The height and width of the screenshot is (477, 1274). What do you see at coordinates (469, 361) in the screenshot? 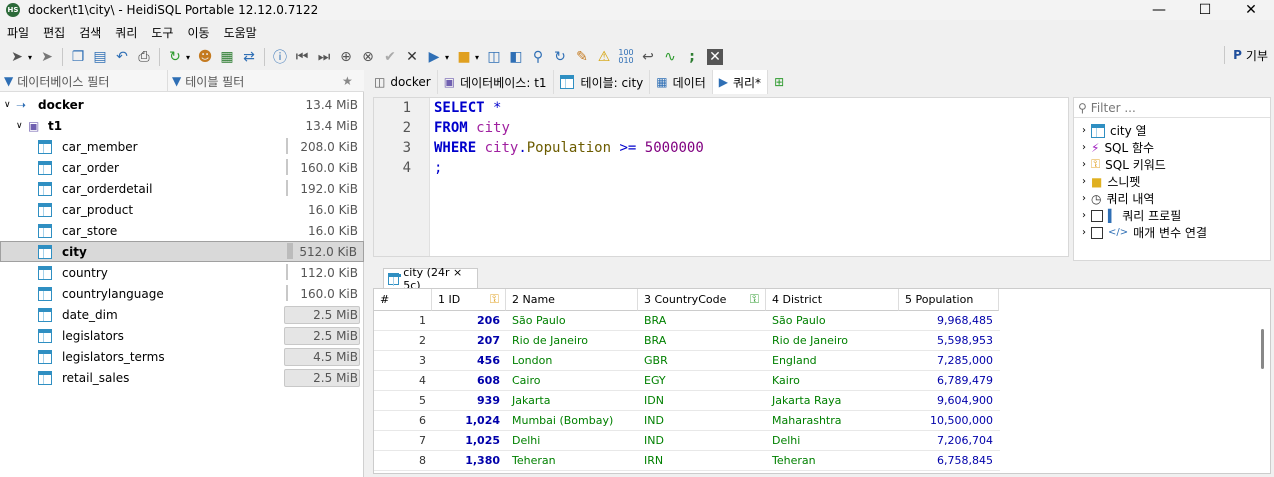
I see `cell-id: 456` at bounding box center [469, 361].